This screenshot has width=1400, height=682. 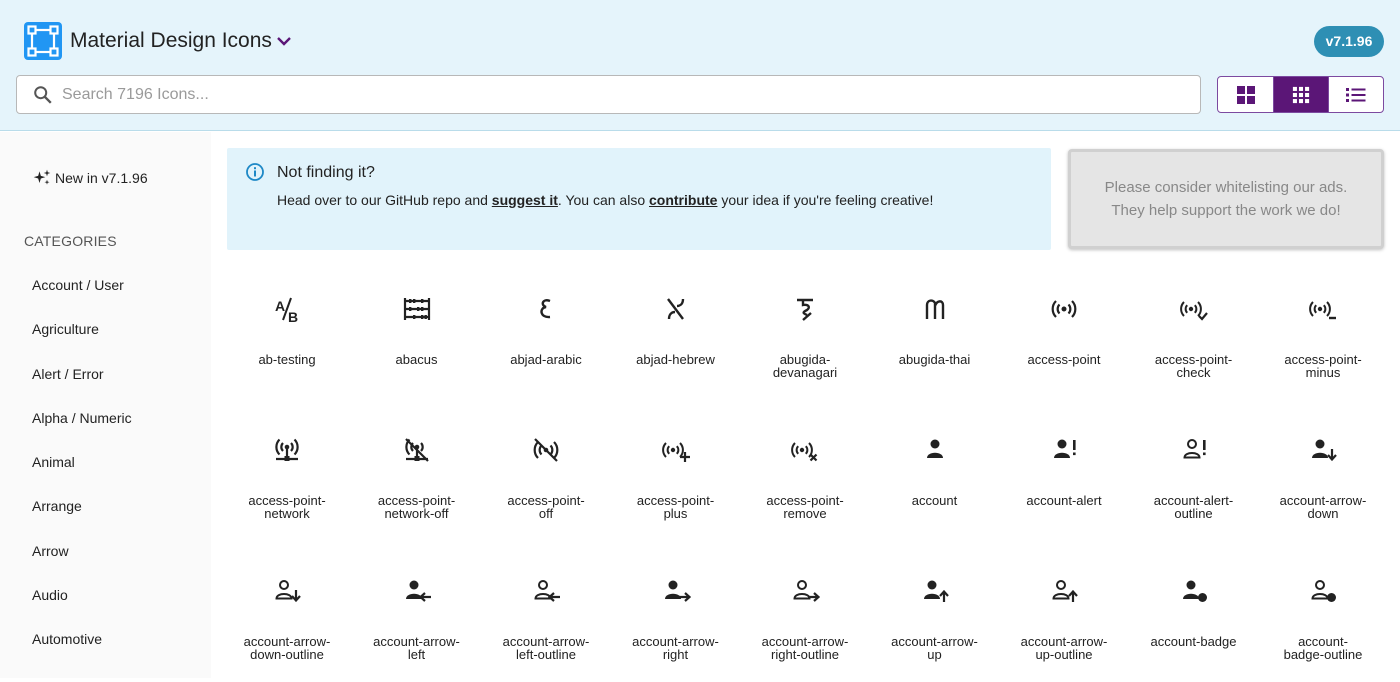 I want to click on chevron-down-icon, so click(x=284, y=41).